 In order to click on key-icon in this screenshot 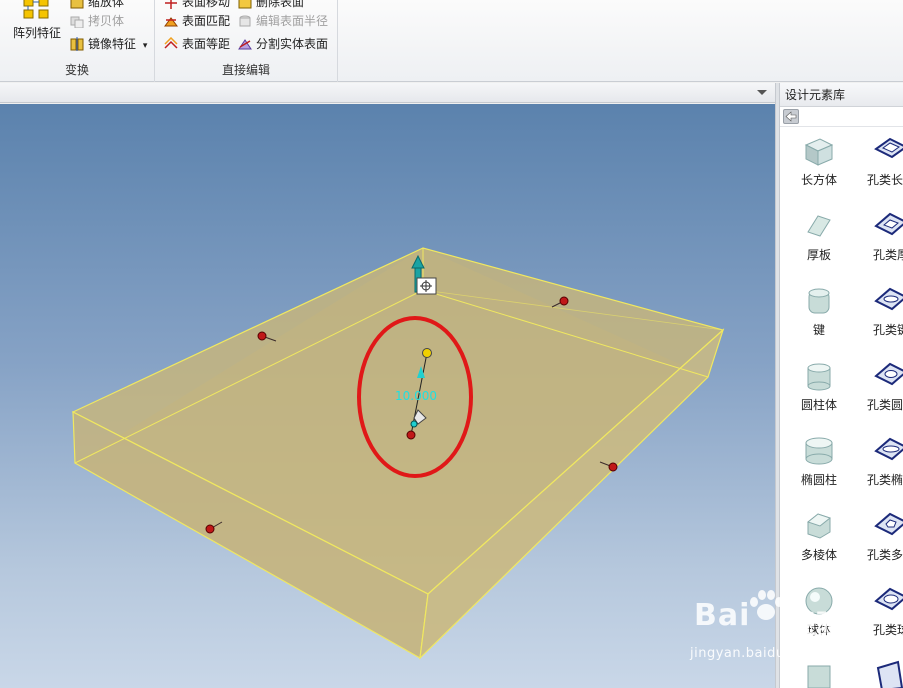, I will do `click(819, 301)`.